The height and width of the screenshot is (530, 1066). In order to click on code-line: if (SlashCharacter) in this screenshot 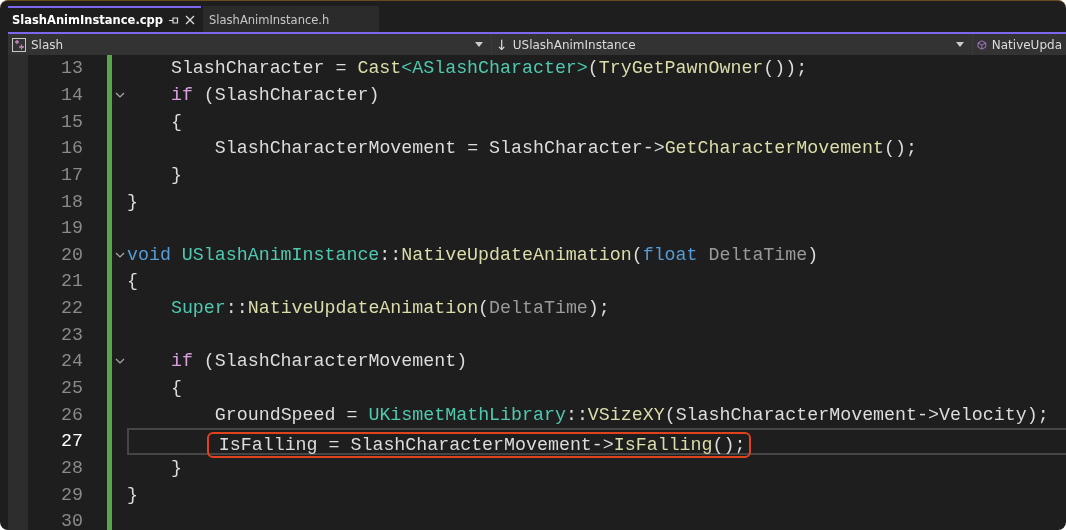, I will do `click(275, 94)`.